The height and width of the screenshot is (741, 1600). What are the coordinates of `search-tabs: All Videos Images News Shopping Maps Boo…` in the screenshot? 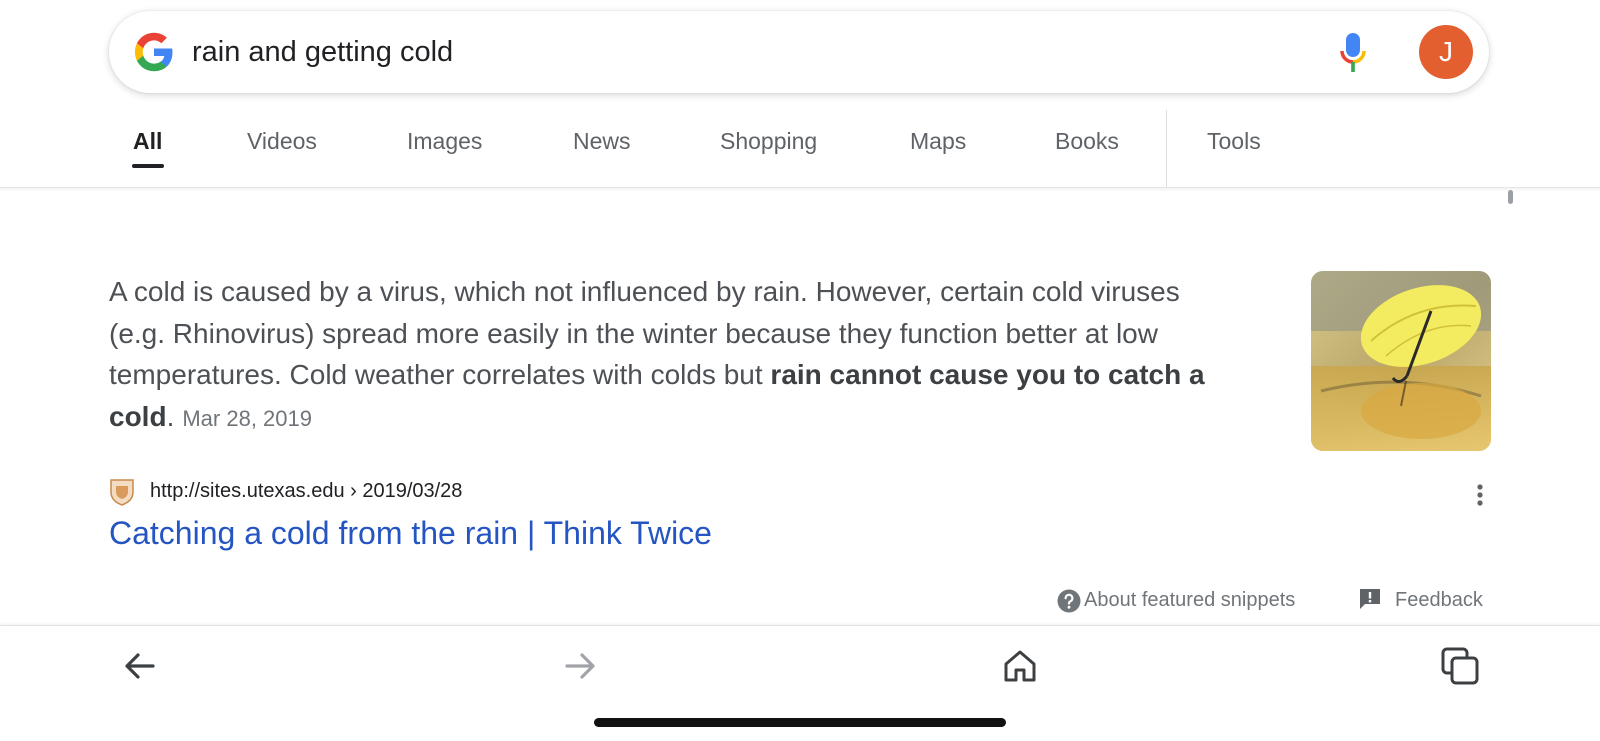 It's located at (800, 144).